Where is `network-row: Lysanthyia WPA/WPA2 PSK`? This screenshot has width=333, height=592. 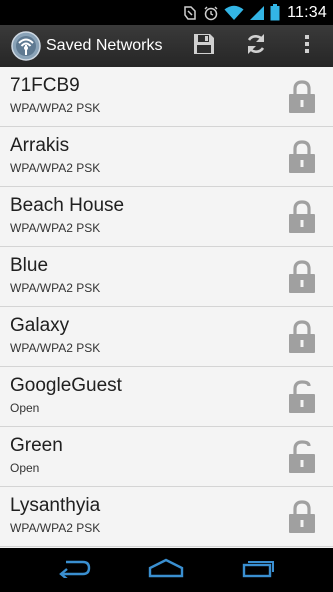 network-row: Lysanthyia WPA/WPA2 PSK is located at coordinates (166, 517).